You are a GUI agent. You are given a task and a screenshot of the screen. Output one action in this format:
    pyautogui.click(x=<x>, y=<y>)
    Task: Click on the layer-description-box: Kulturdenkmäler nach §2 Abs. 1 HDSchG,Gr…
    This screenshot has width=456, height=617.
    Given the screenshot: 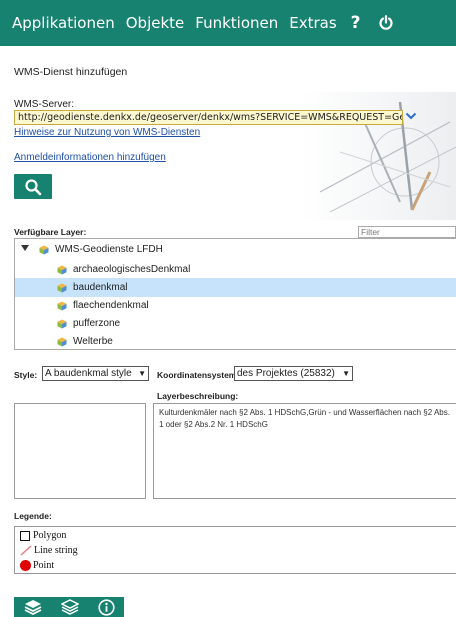 What is the action you would take?
    pyautogui.click(x=304, y=451)
    